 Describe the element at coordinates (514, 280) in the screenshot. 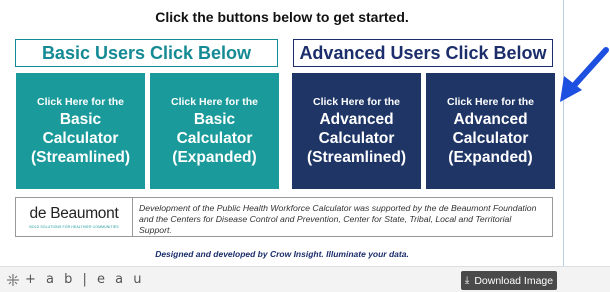

I see `download-label: Download Image` at that location.